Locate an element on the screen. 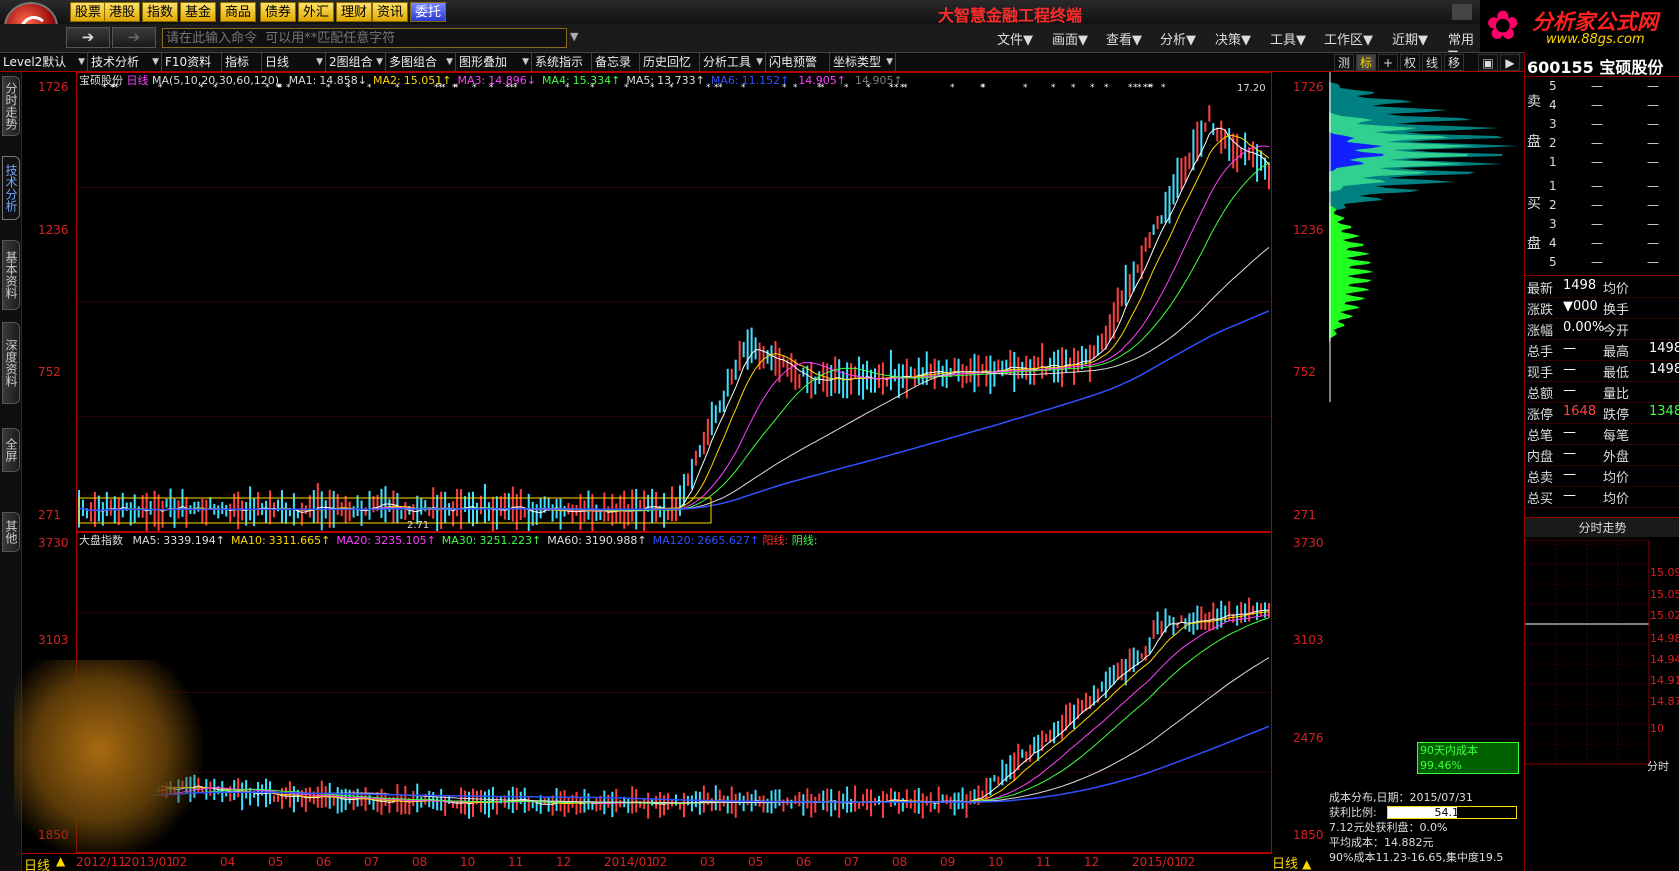  side-tab-5: 其他 is located at coordinates (11, 532).